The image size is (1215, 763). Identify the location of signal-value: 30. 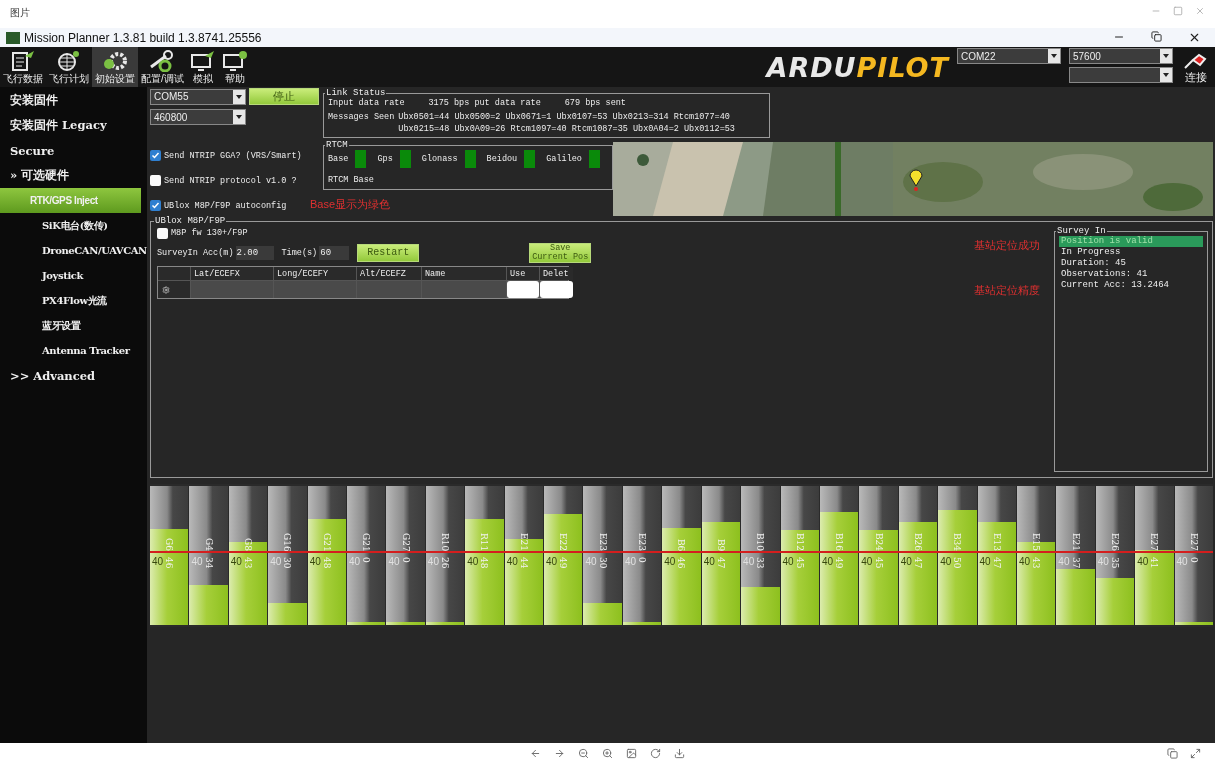
(602, 562).